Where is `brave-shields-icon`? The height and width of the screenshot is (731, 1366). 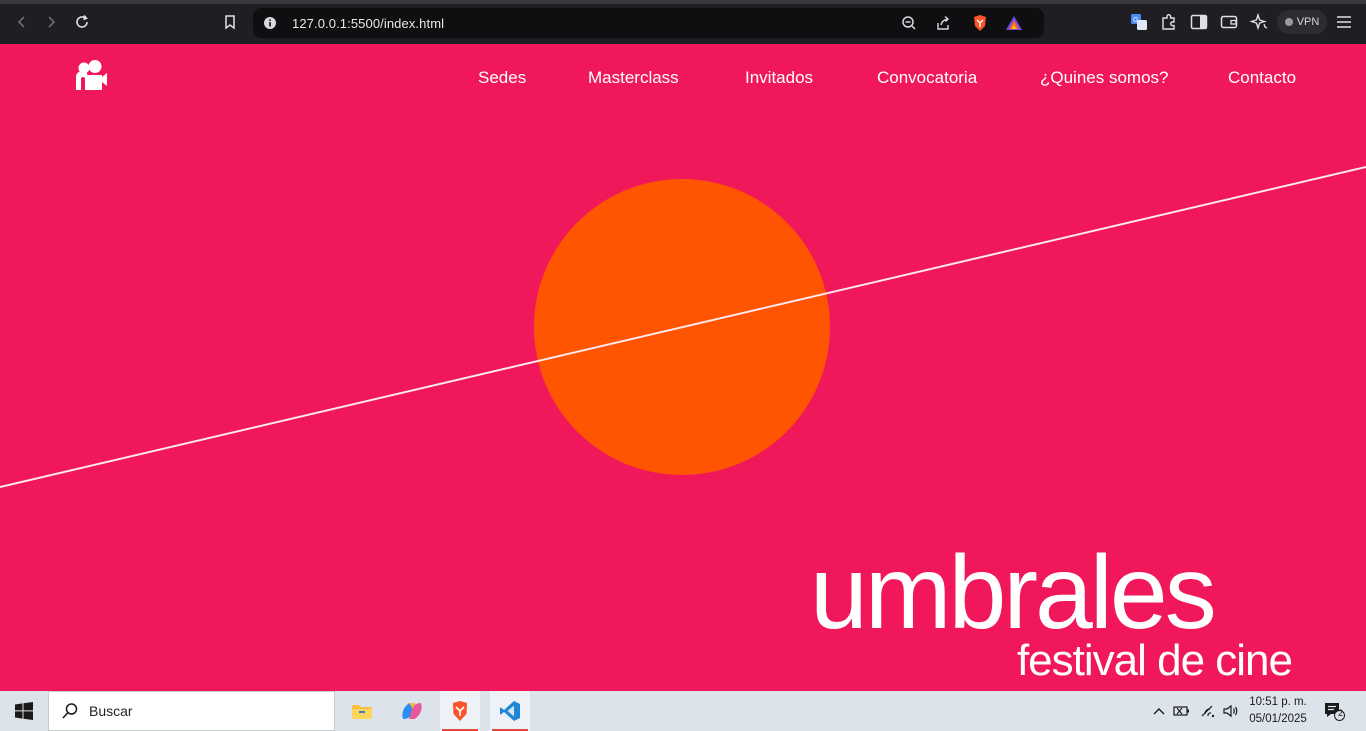
brave-shields-icon is located at coordinates (980, 23).